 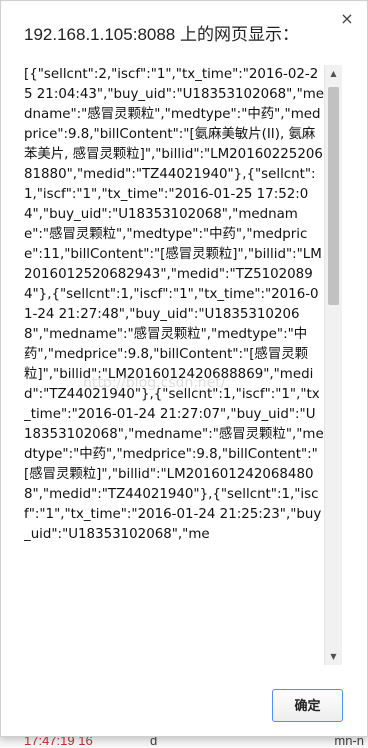 What do you see at coordinates (347, 19) in the screenshot?
I see `close-icon: ×` at bounding box center [347, 19].